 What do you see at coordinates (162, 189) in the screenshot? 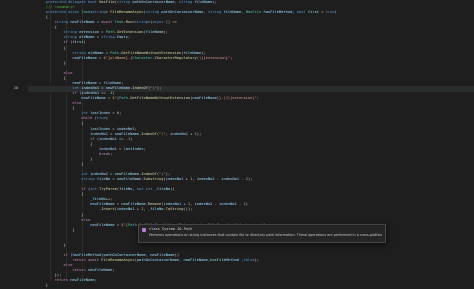
I see `code-token: _fileNo` at bounding box center [162, 189].